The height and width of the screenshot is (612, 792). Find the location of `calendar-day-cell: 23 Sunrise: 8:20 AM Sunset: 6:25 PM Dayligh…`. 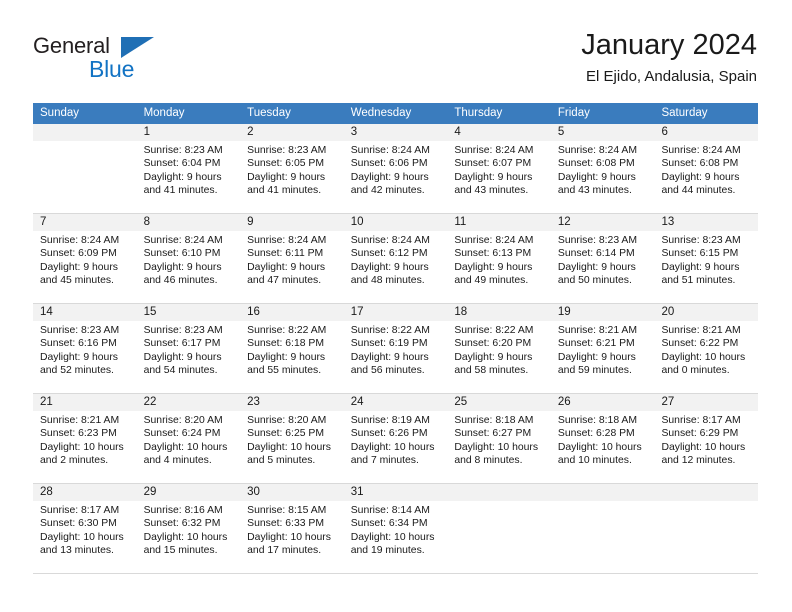

calendar-day-cell: 23 Sunrise: 8:20 AM Sunset: 6:25 PM Dayligh… is located at coordinates (292, 438).